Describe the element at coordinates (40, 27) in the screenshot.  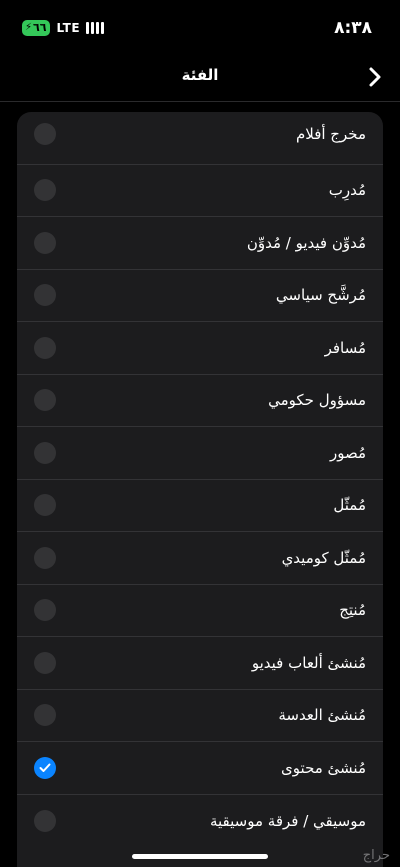
I see `battery-level: ٦٦` at that location.